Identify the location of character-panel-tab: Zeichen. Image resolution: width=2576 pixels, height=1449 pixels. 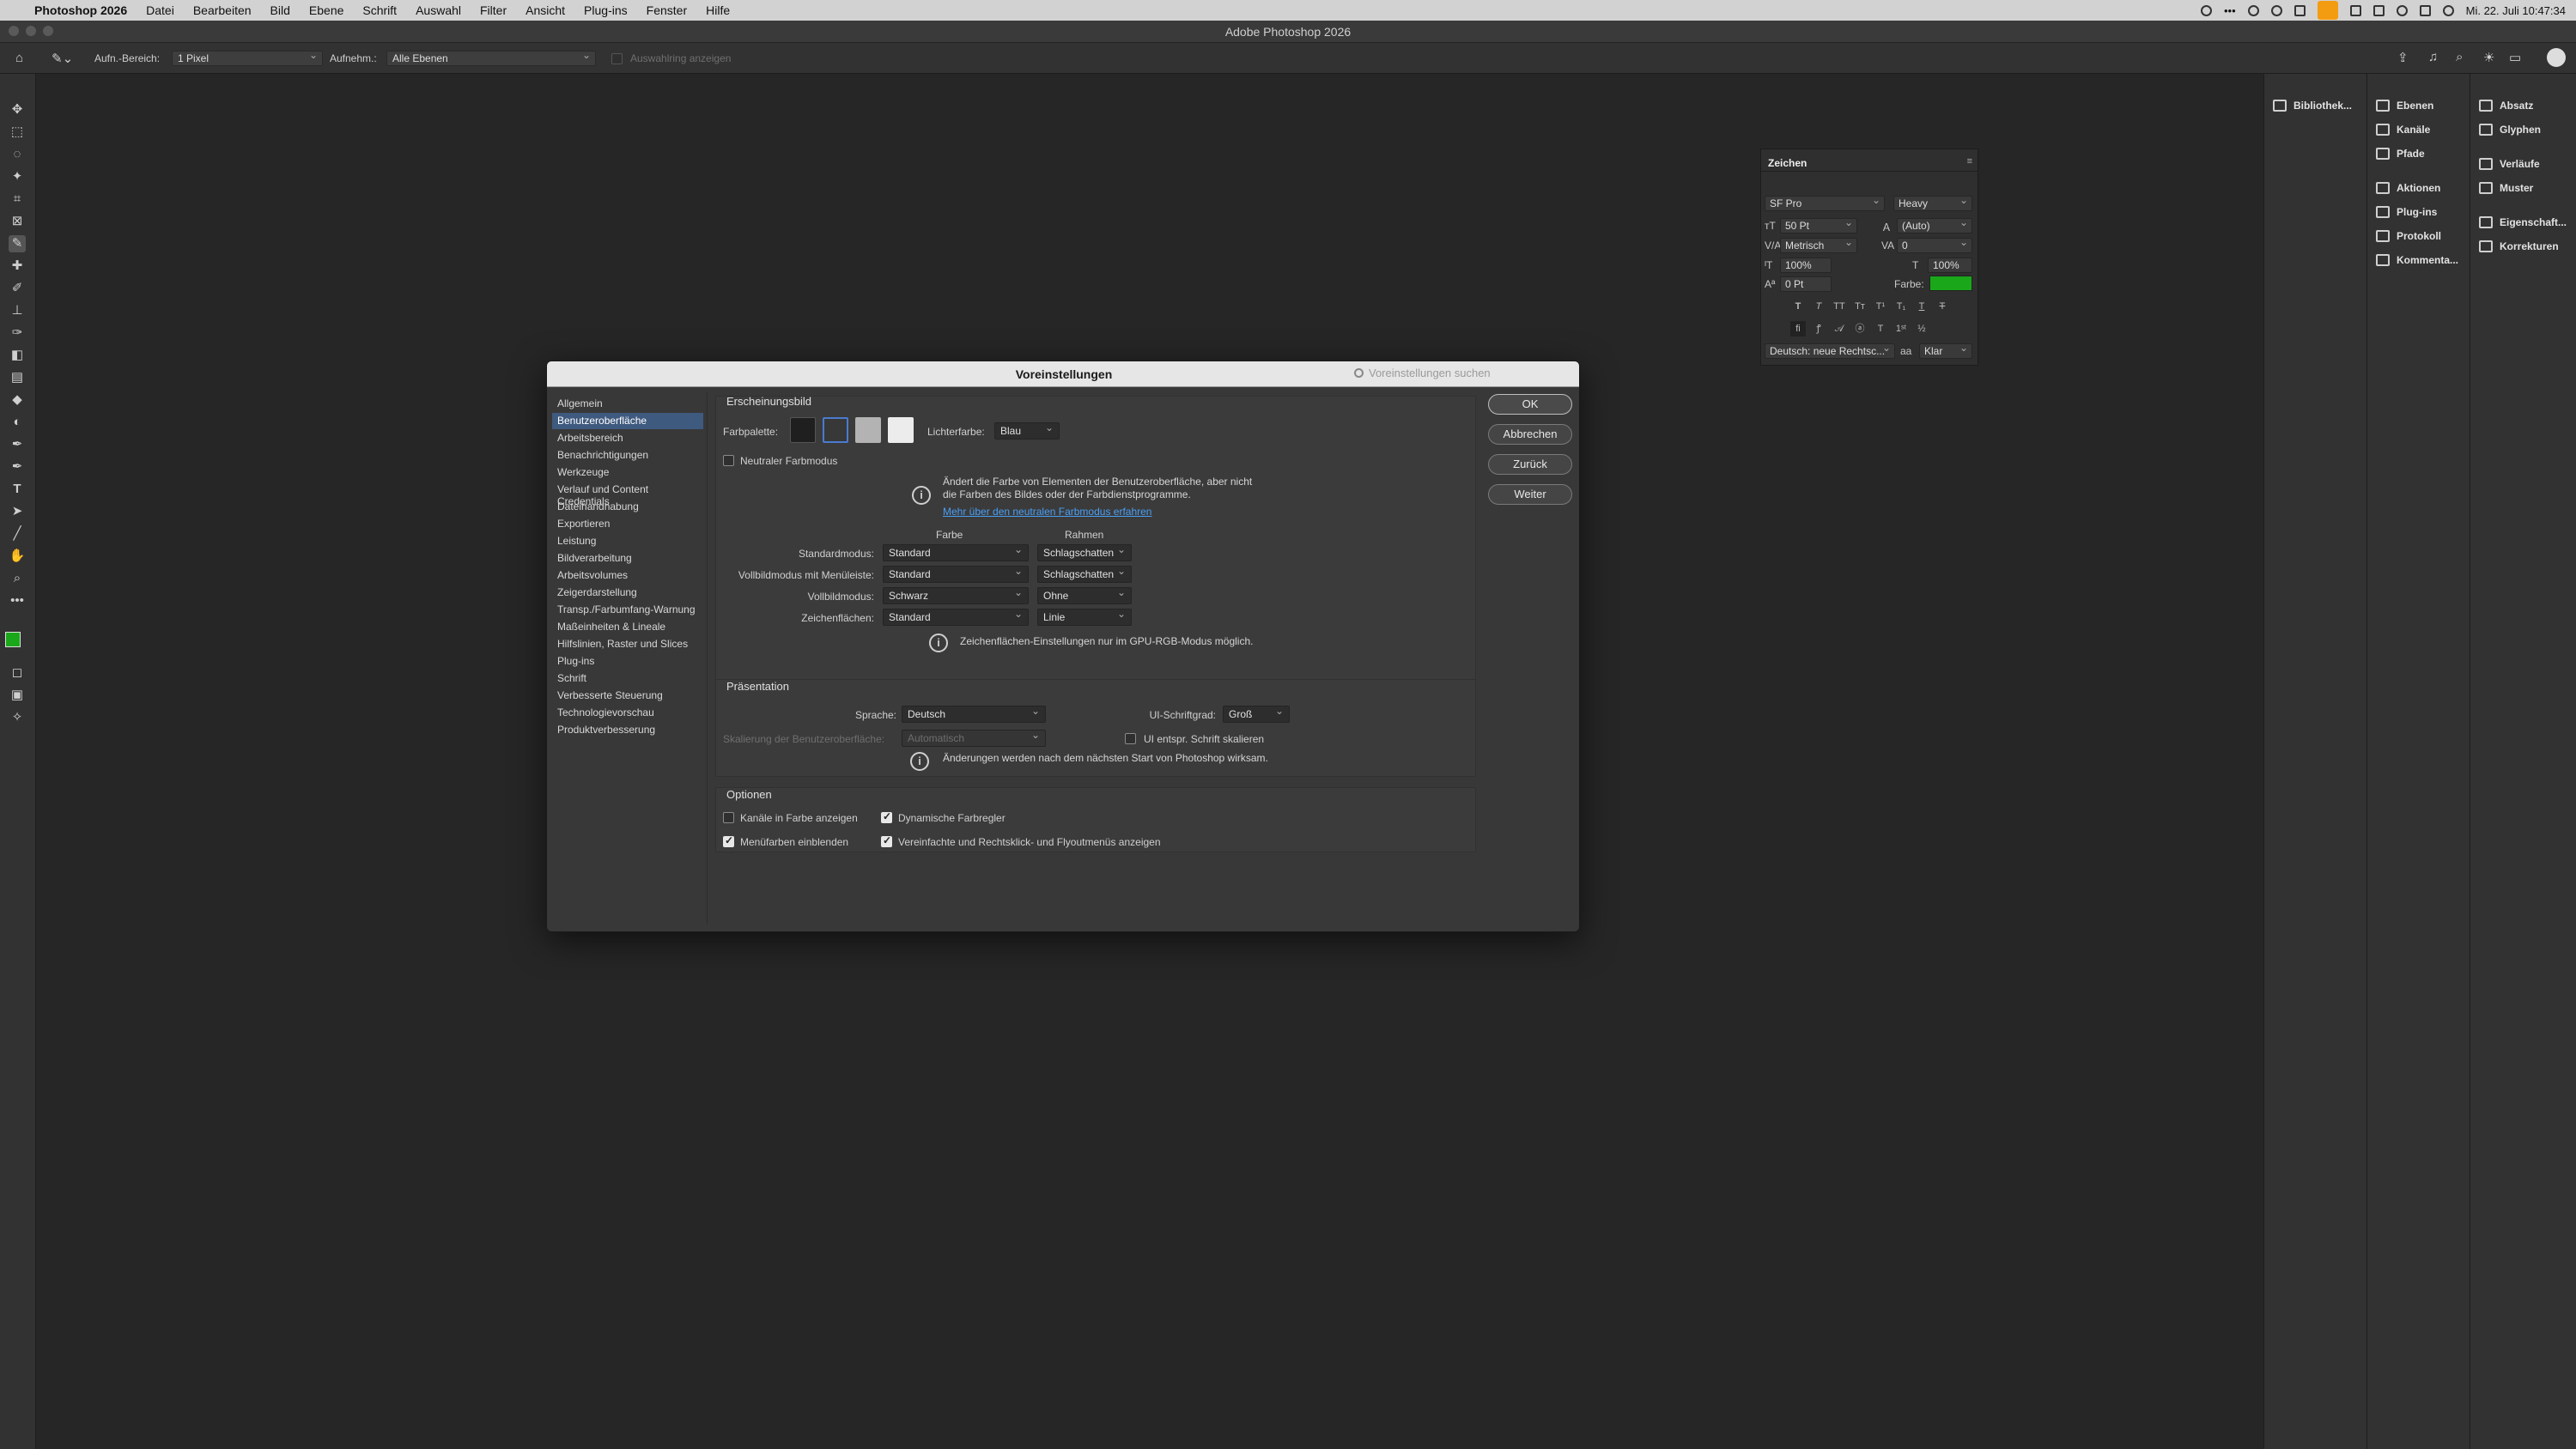
(1870, 160).